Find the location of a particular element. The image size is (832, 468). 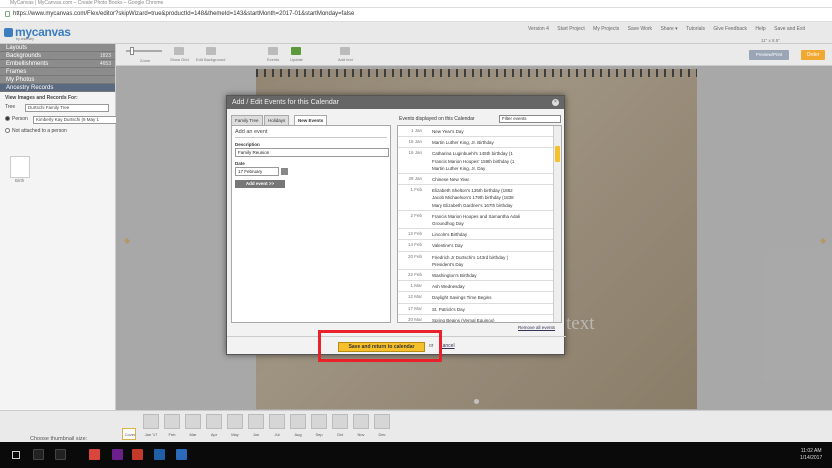

help-link: Help is located at coordinates (760, 29).